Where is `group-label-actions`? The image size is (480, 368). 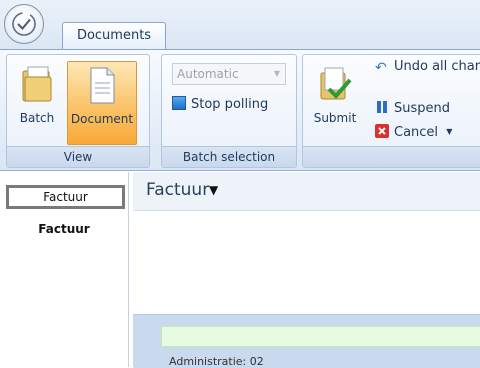
group-label-actions is located at coordinates (391, 156).